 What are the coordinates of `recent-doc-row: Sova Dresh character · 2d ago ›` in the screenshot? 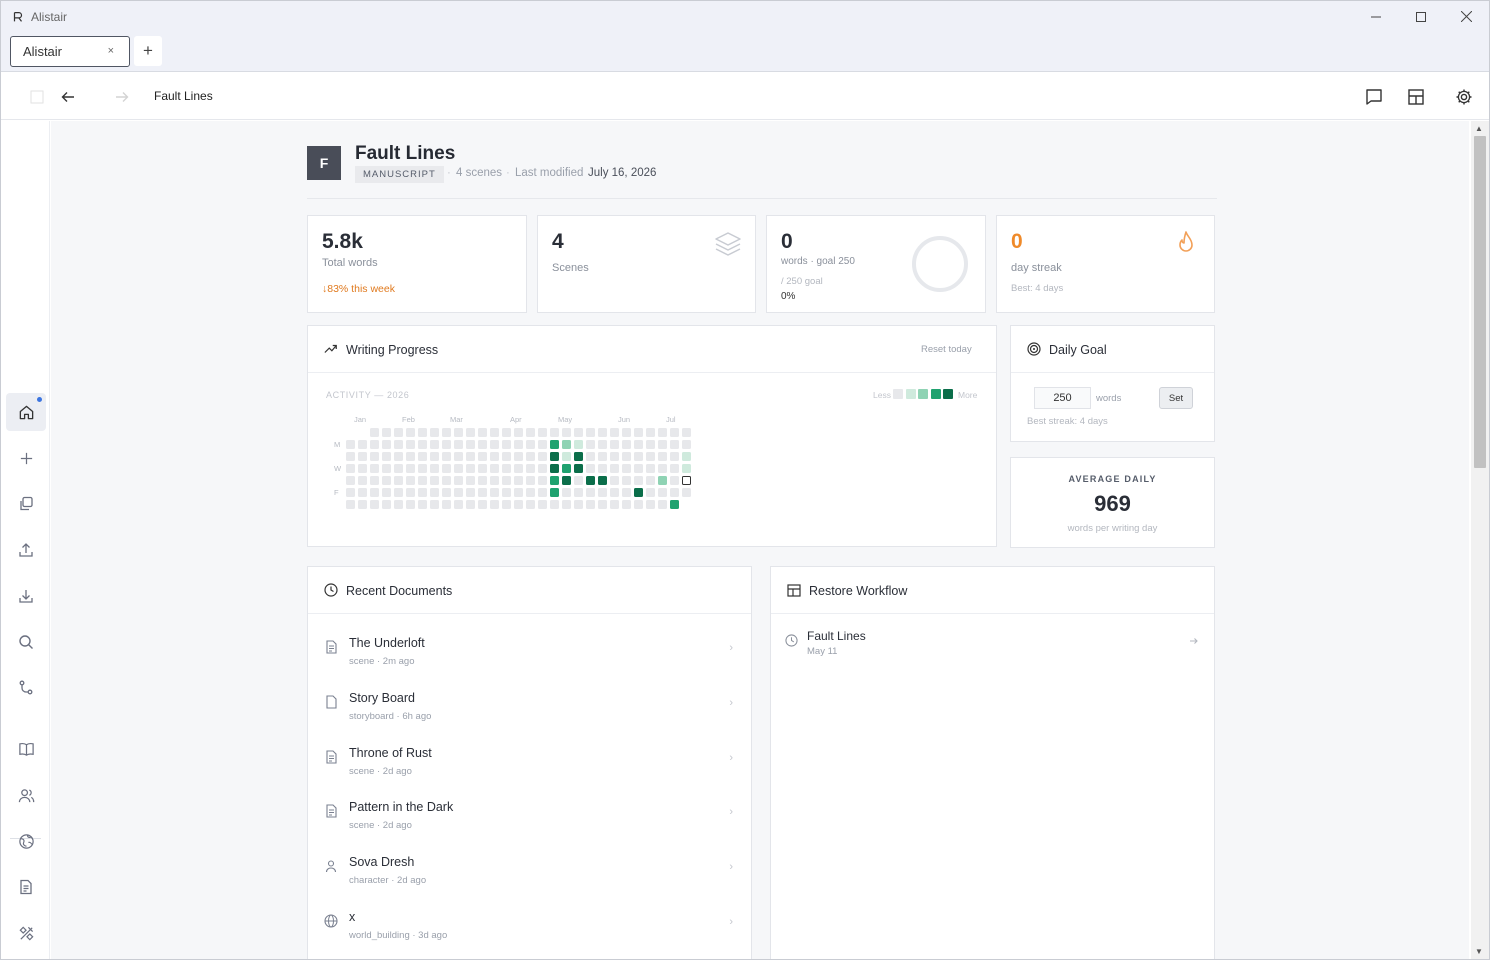 It's located at (529, 871).